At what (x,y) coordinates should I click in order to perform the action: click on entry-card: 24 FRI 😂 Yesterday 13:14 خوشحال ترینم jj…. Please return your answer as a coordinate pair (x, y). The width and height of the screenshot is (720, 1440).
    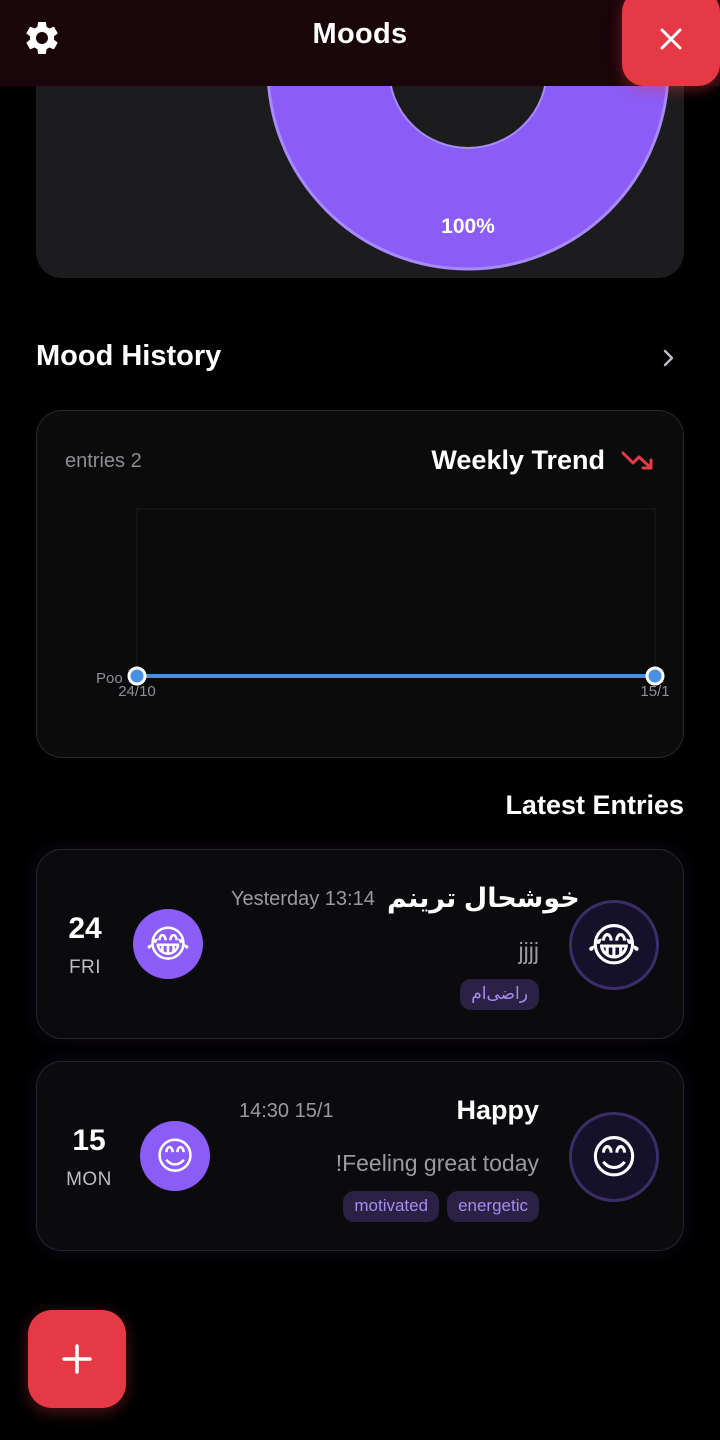
    Looking at the image, I should click on (360, 944).